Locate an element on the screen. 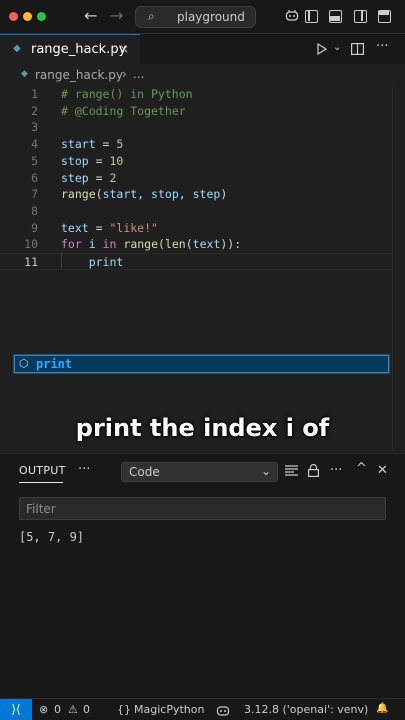 Image resolution: width=405 pixels, height=720 pixels. indent-guide is located at coordinates (61, 260).